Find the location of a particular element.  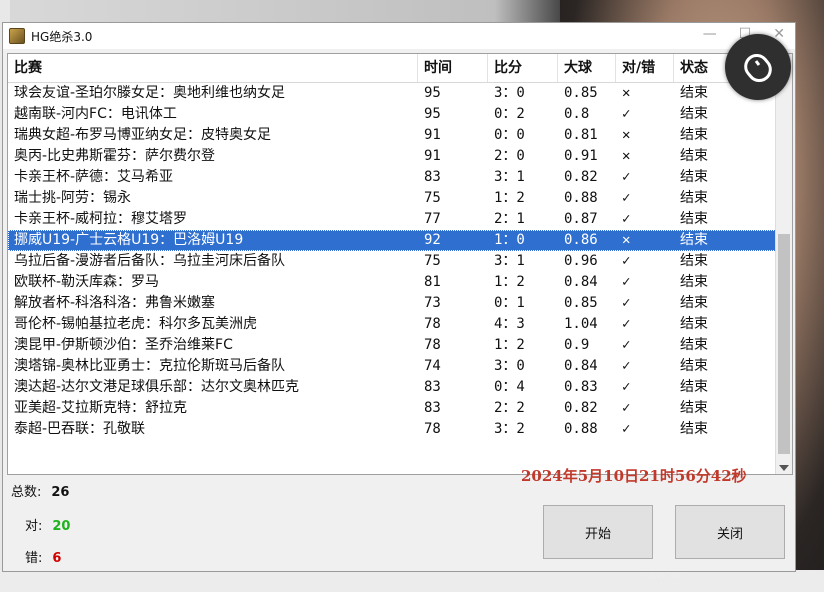

scrollbar-thumb is located at coordinates (784, 344).